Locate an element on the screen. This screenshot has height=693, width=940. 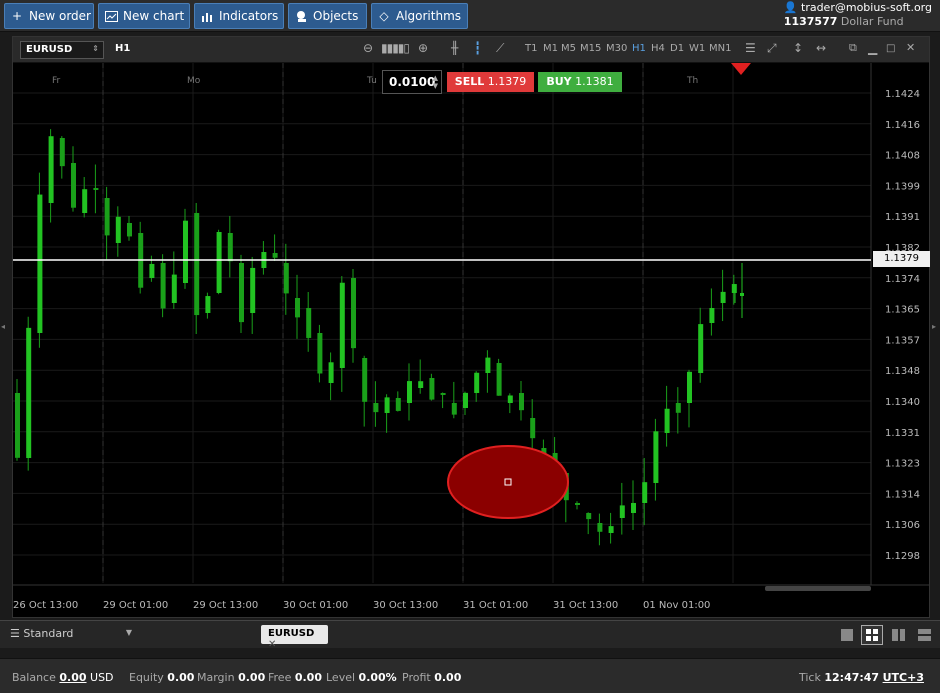
new-chart-button: New chart is located at coordinates (144, 16).